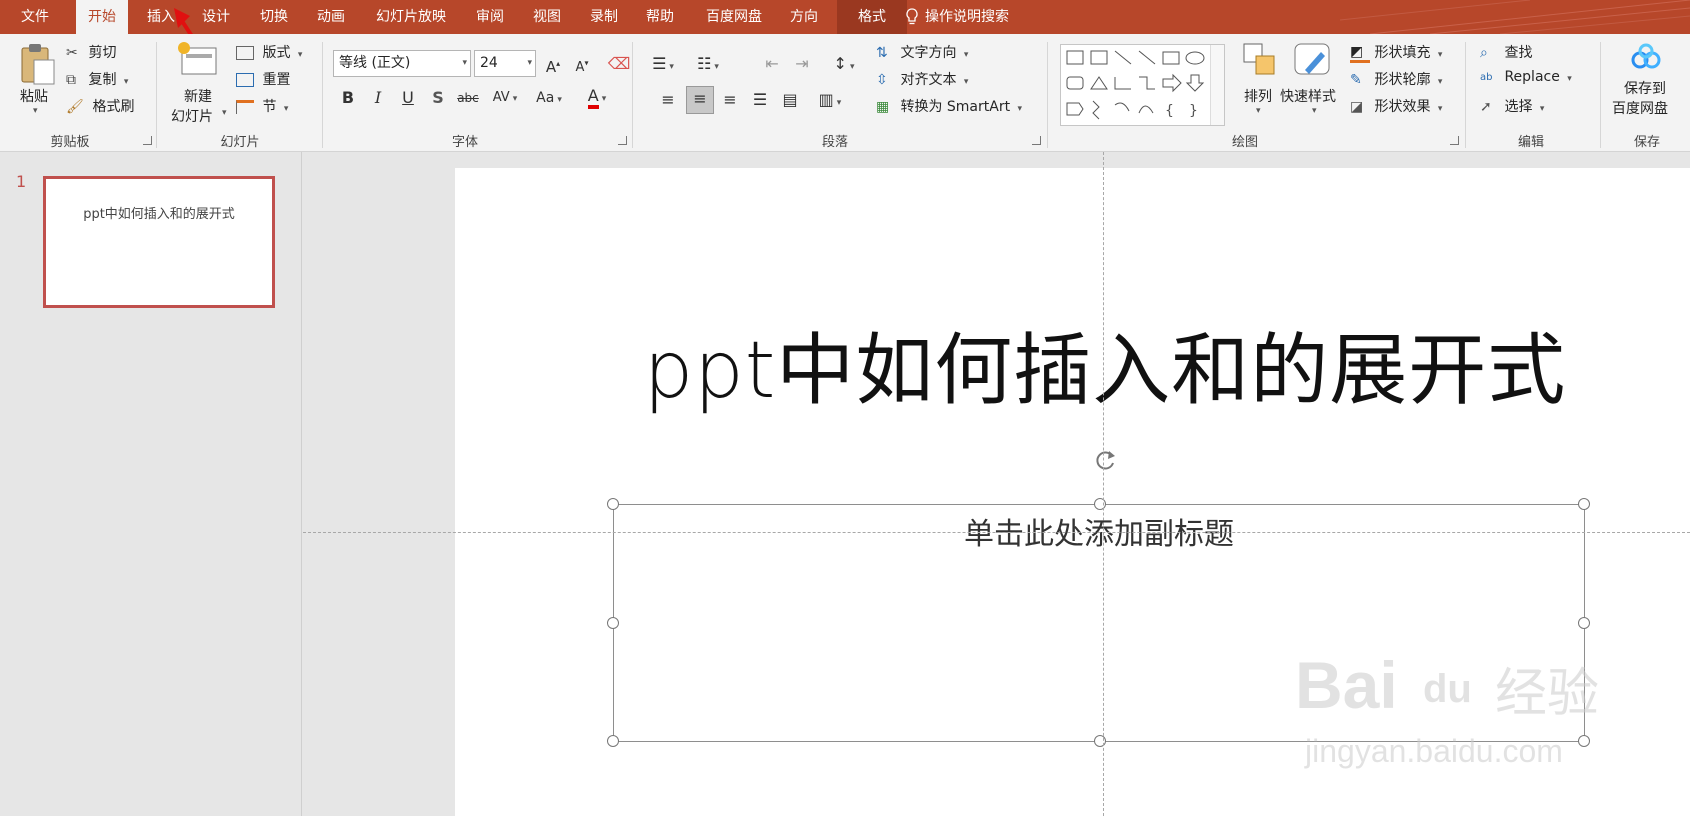 The height and width of the screenshot is (816, 1690). I want to click on line-spacing-button: ↕ ▾, so click(844, 64).